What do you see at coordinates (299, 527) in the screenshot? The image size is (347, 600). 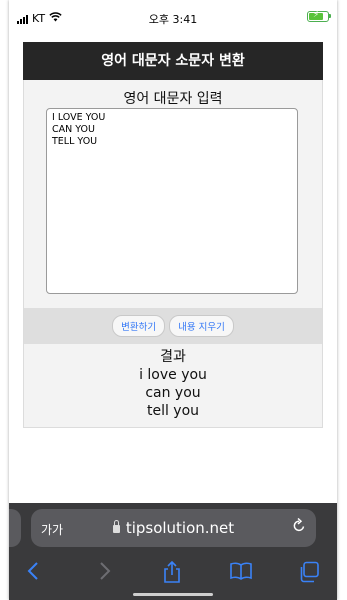 I see `reload-icon` at bounding box center [299, 527].